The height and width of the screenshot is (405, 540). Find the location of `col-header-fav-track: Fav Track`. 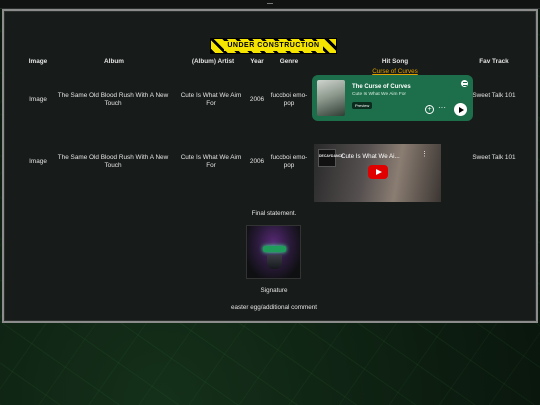

col-header-fav-track: Fav Track is located at coordinates (494, 61).